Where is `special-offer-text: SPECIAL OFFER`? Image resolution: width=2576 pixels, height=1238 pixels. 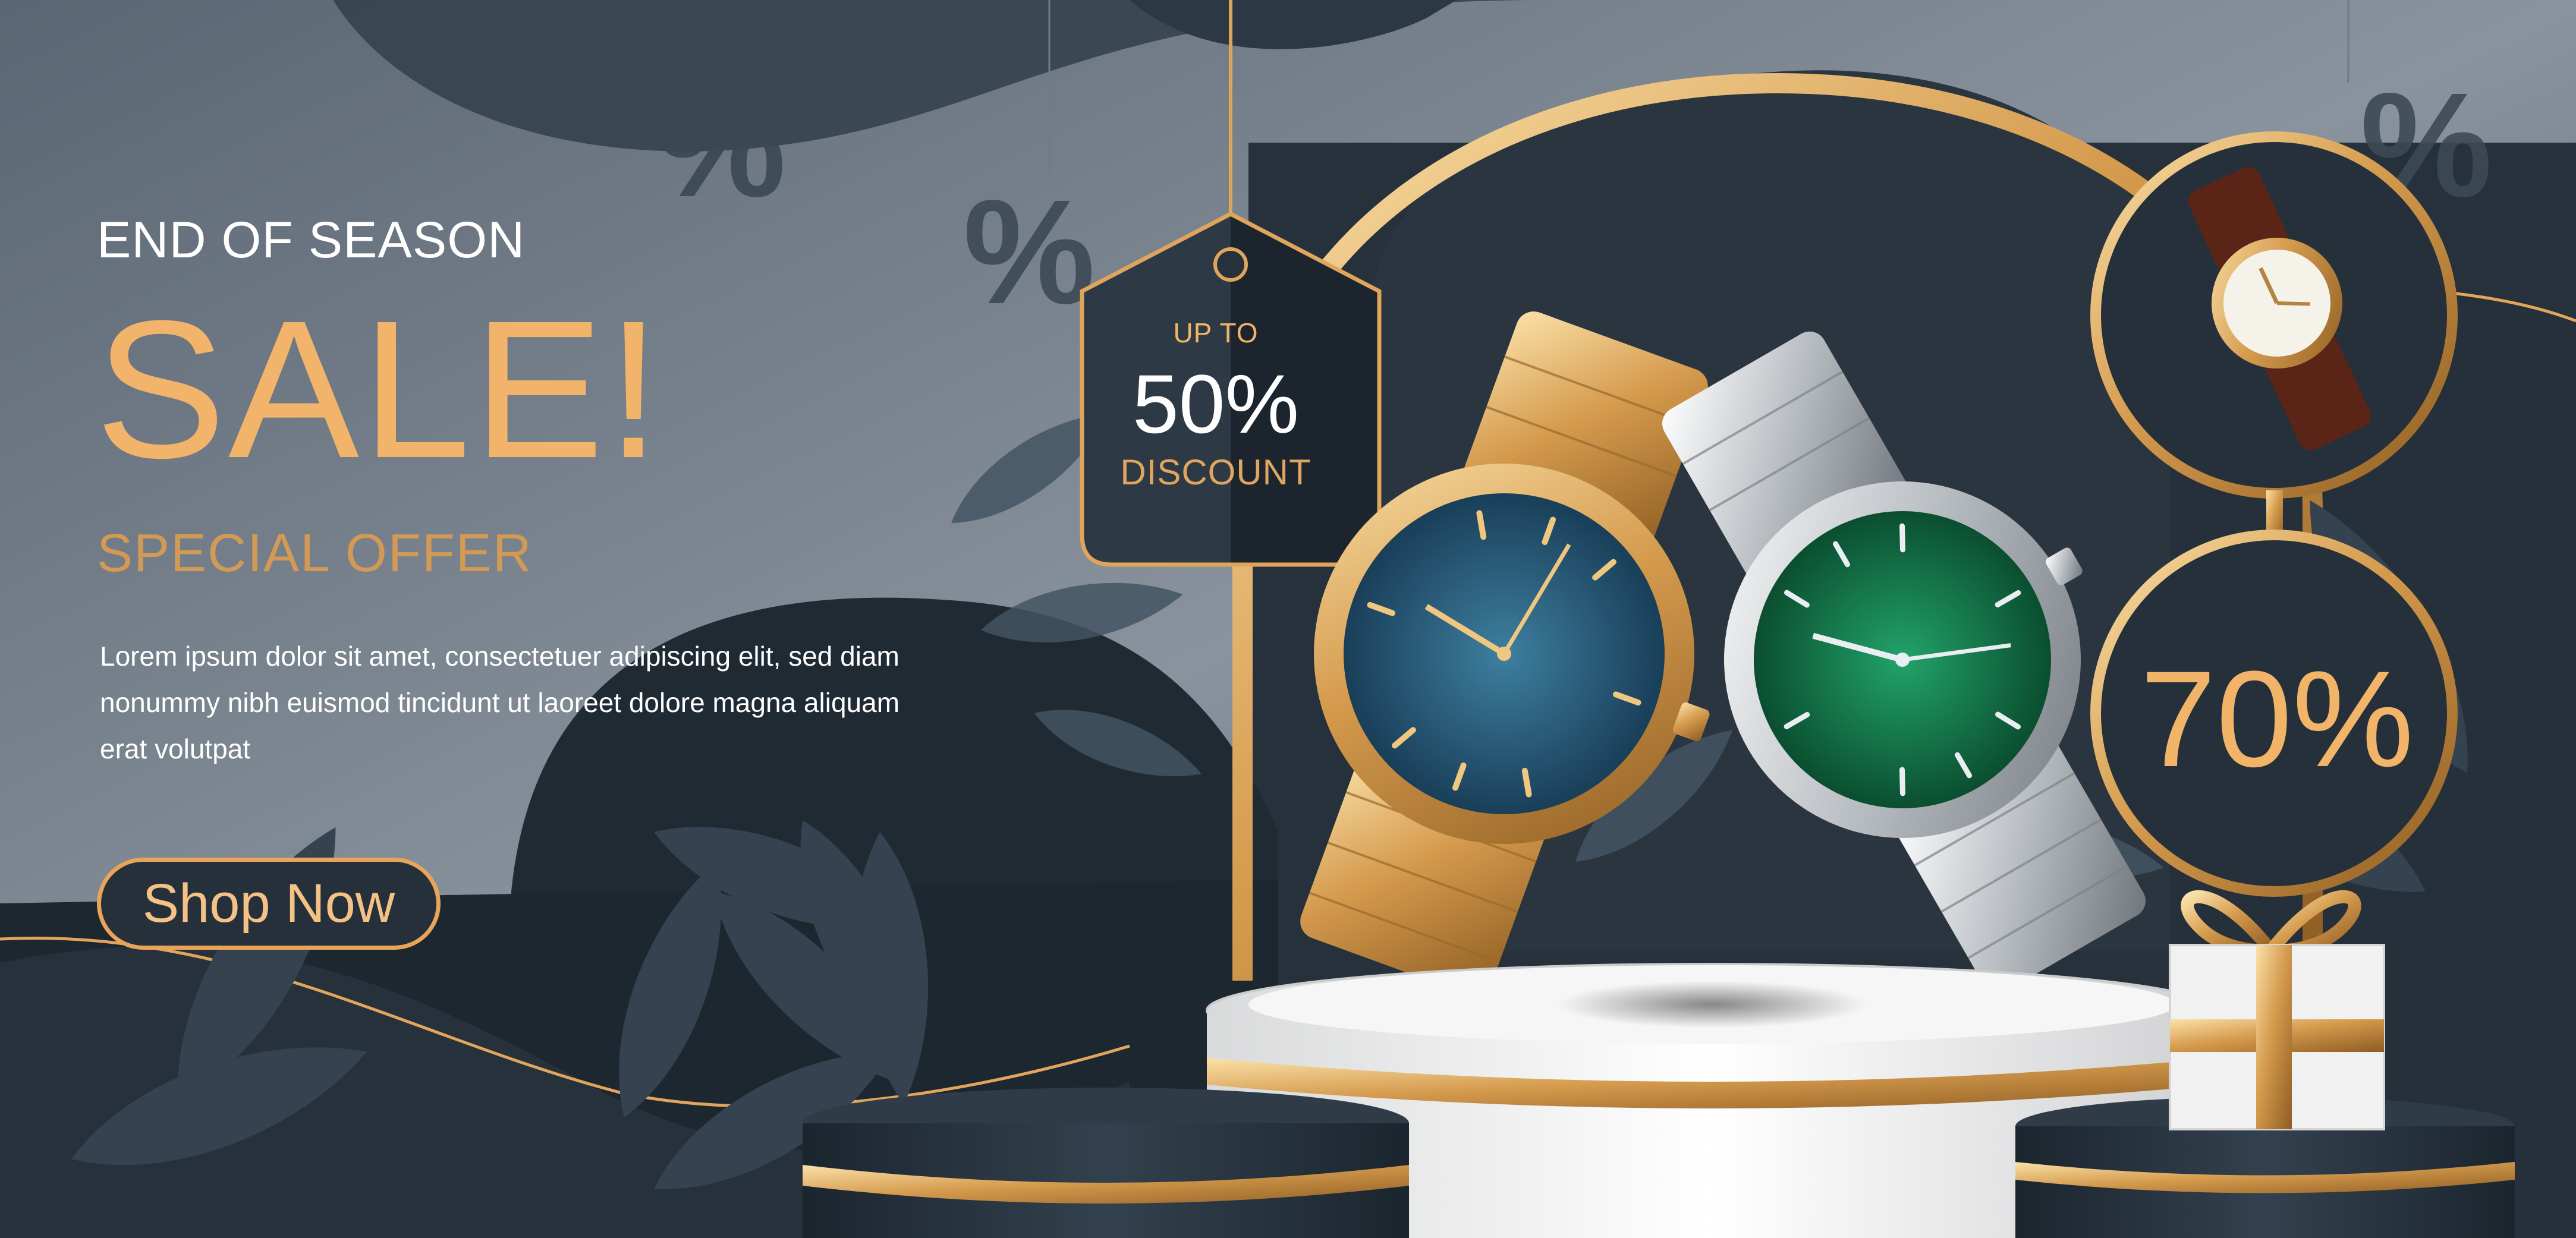
special-offer-text: SPECIAL OFFER is located at coordinates (315, 553).